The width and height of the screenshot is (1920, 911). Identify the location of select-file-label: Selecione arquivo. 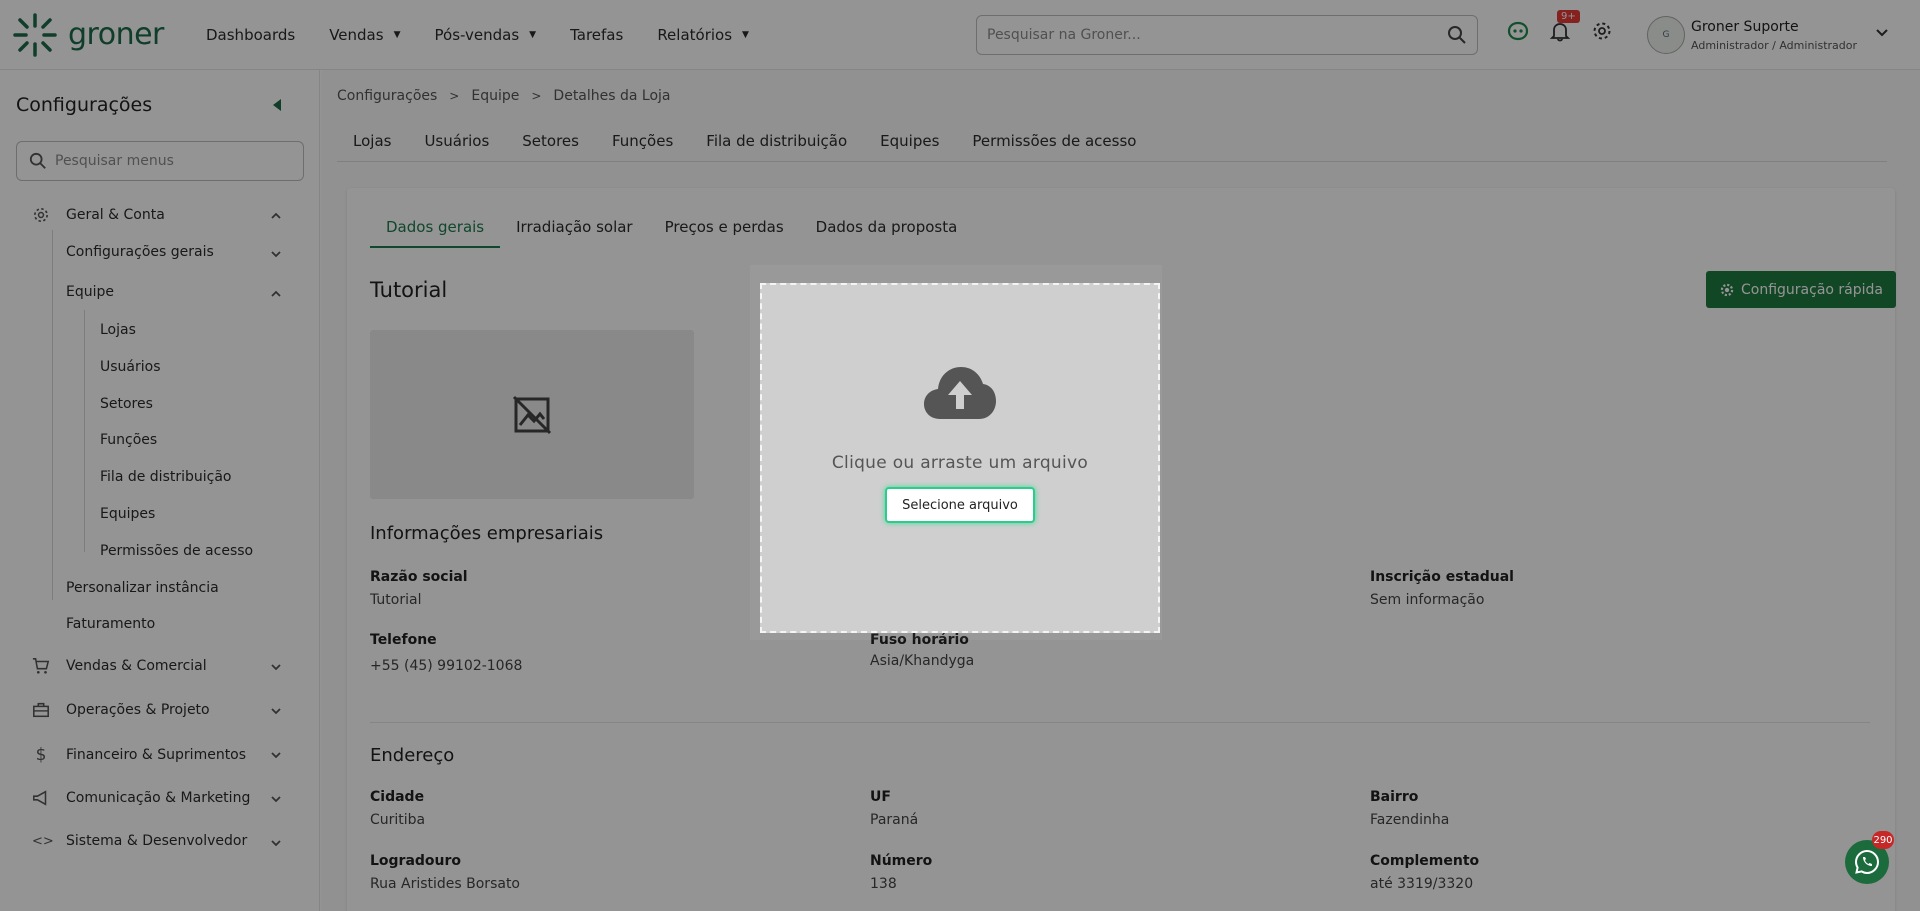
(960, 505).